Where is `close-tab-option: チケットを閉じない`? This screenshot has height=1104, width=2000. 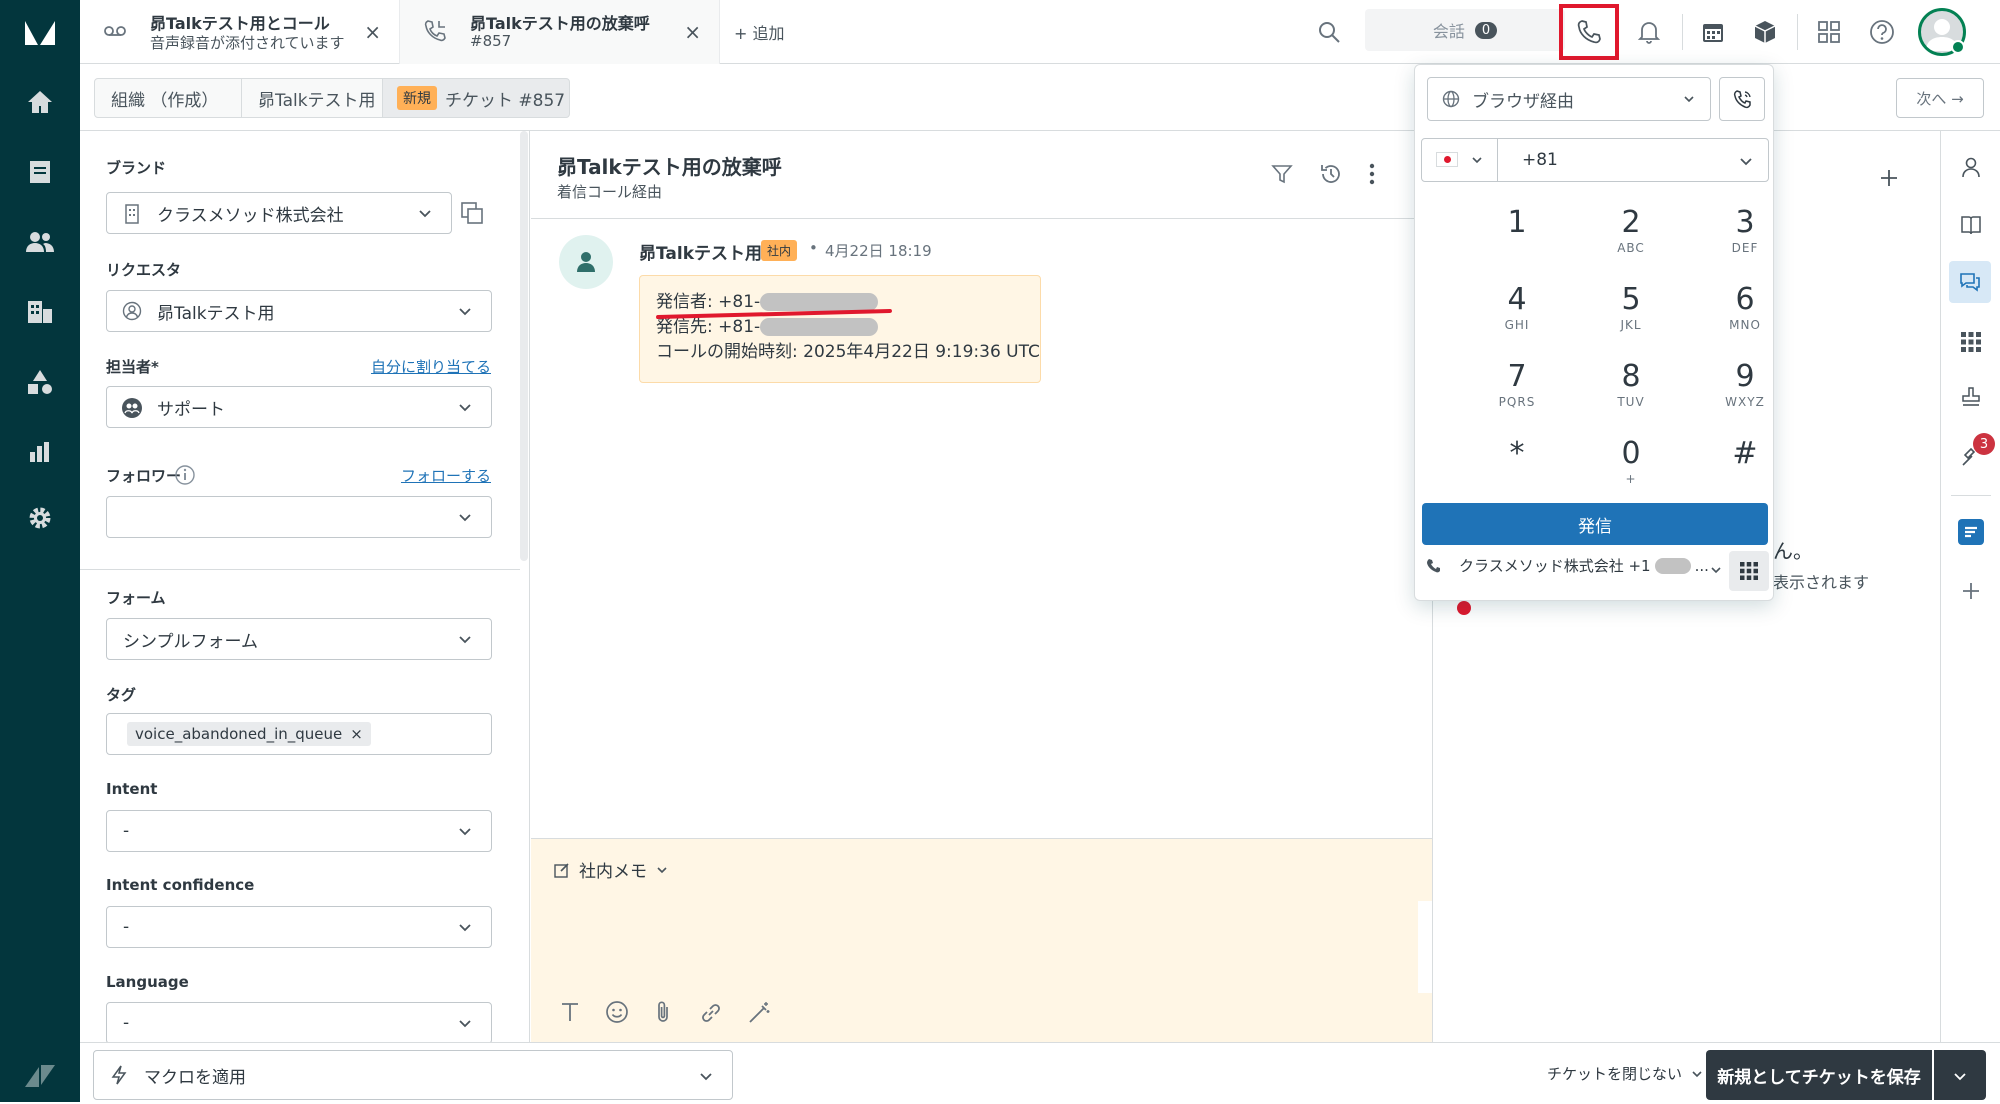
close-tab-option: チケットを閉じない is located at coordinates (1625, 1073).